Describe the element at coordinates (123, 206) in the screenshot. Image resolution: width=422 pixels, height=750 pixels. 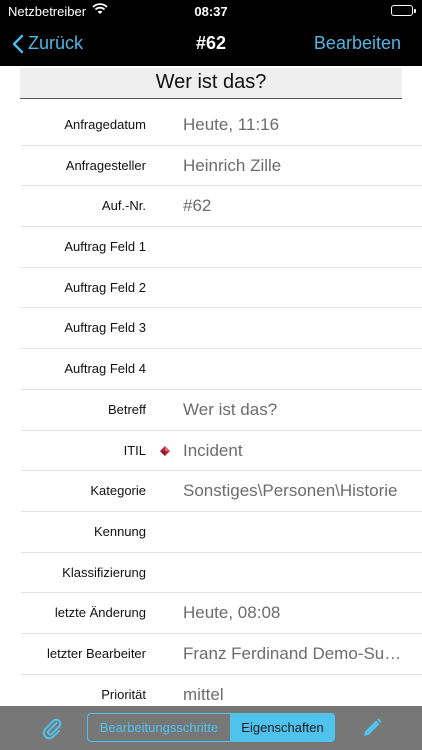
I see `property-label: Auf.-Nr.` at that location.